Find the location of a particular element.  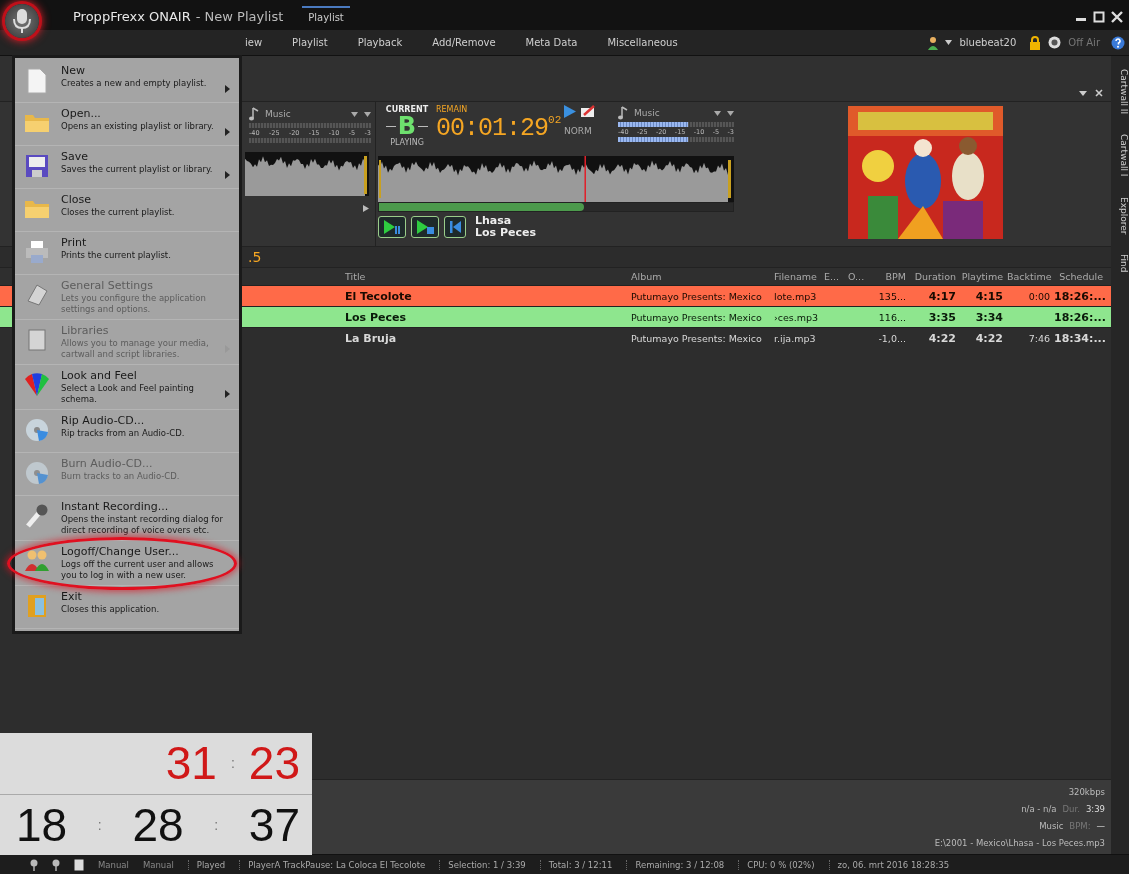

menu-entry: Rip Audio-CD... Rip tracks from an Audio-CD. is located at coordinates (127, 431).